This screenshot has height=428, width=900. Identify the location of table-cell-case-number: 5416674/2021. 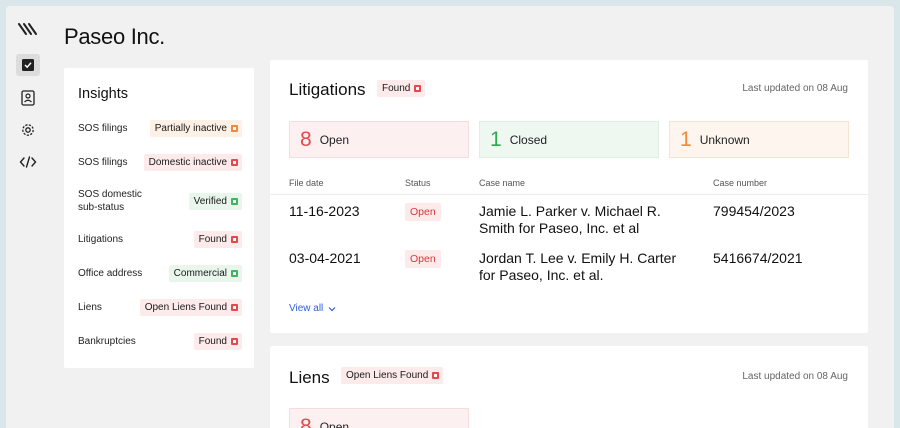
(758, 258).